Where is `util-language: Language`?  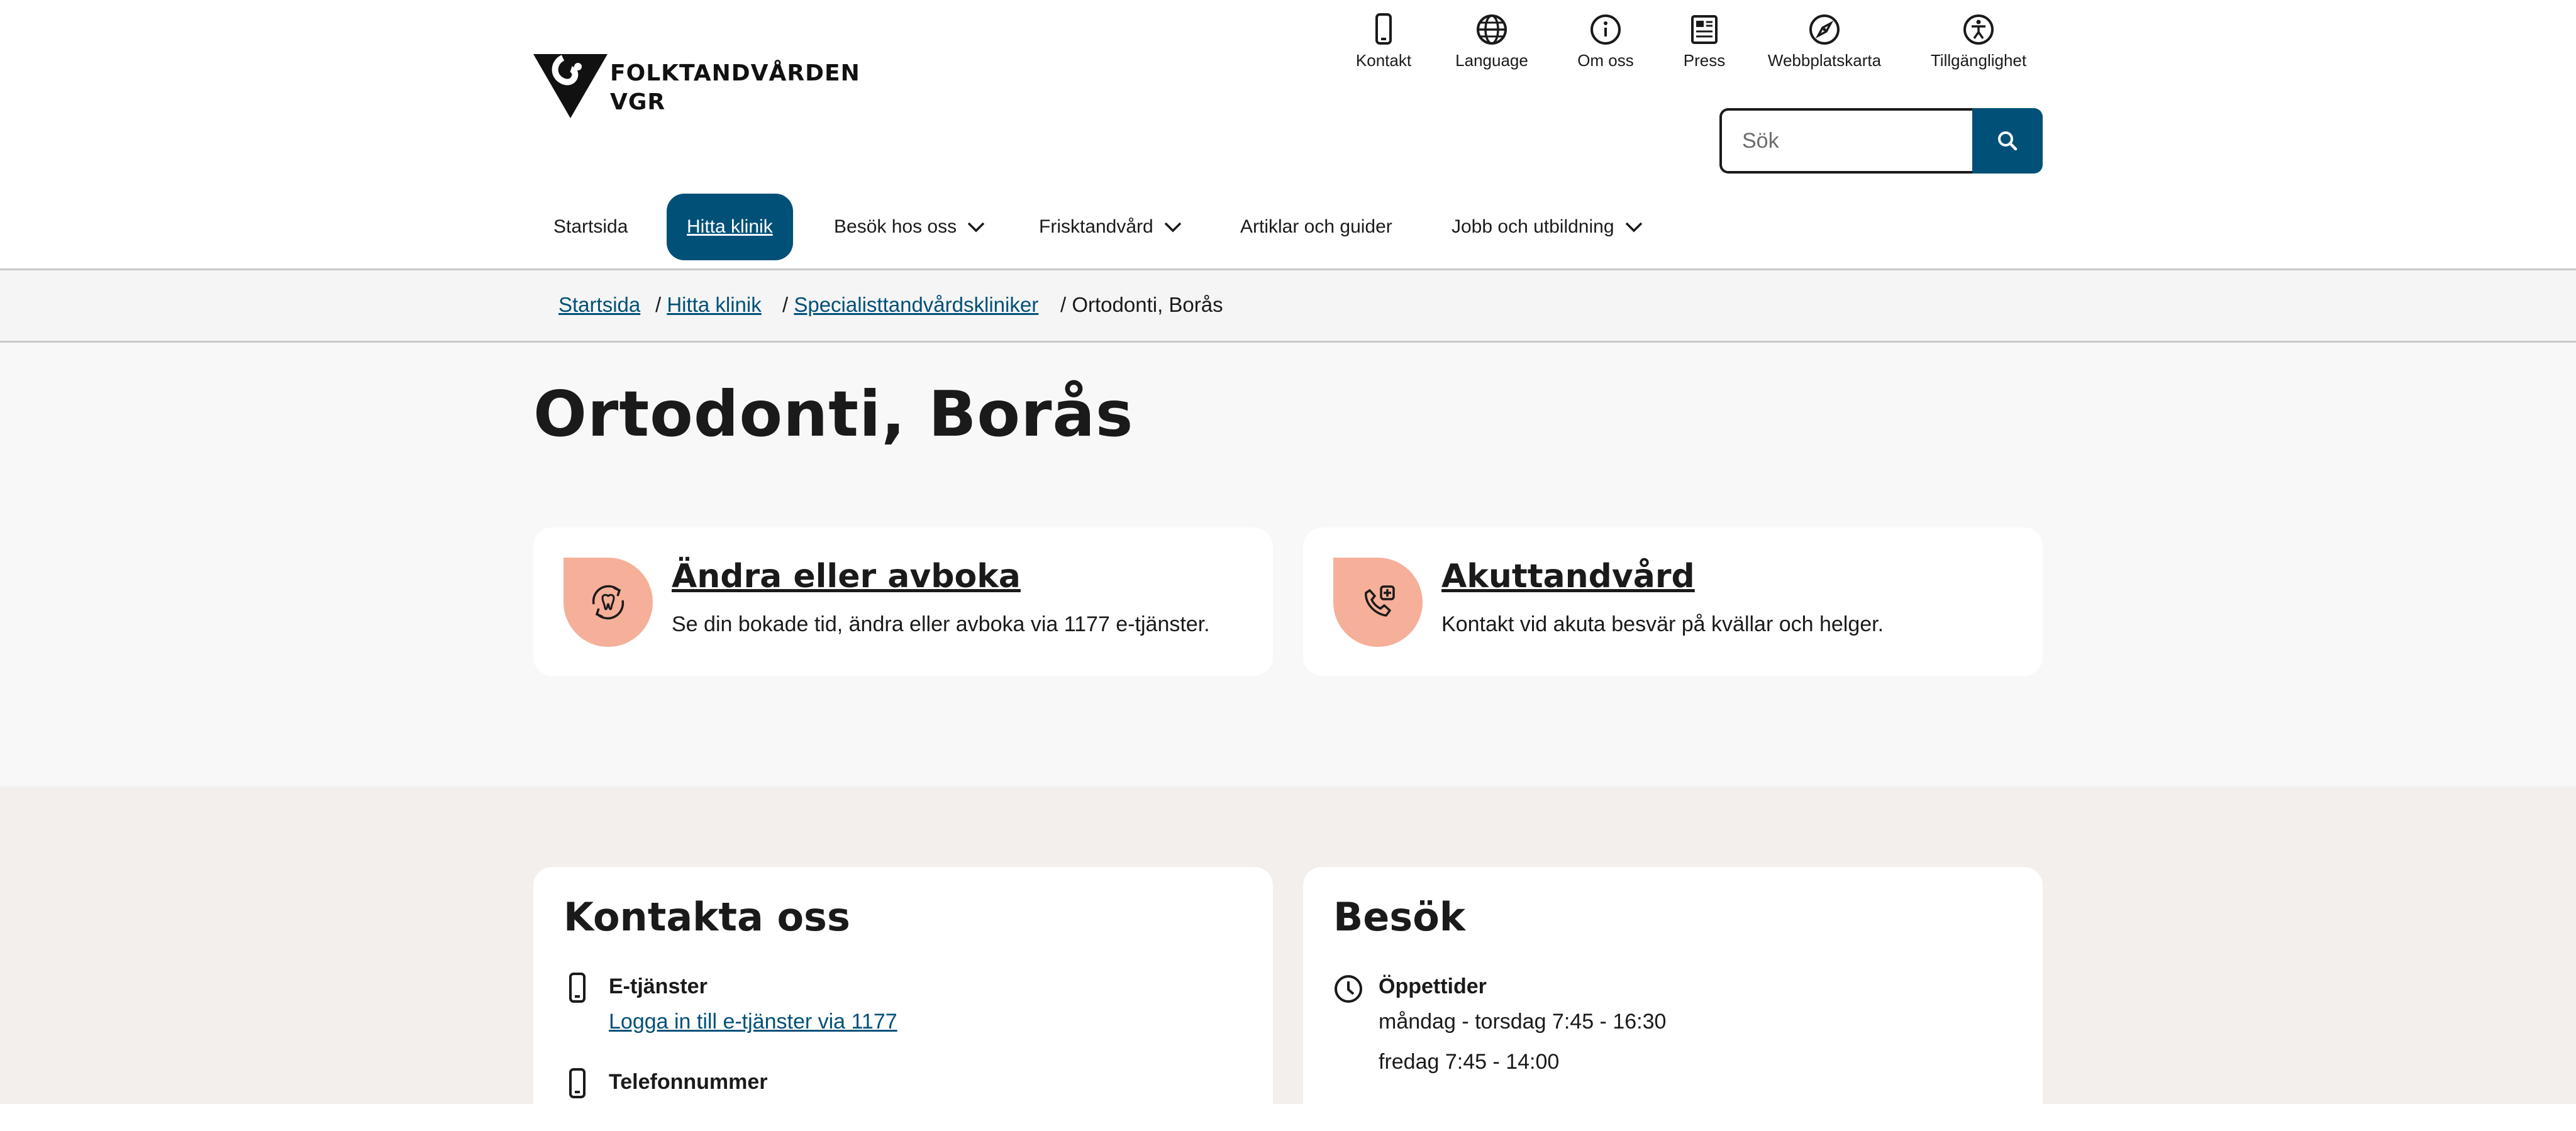 util-language: Language is located at coordinates (1492, 42).